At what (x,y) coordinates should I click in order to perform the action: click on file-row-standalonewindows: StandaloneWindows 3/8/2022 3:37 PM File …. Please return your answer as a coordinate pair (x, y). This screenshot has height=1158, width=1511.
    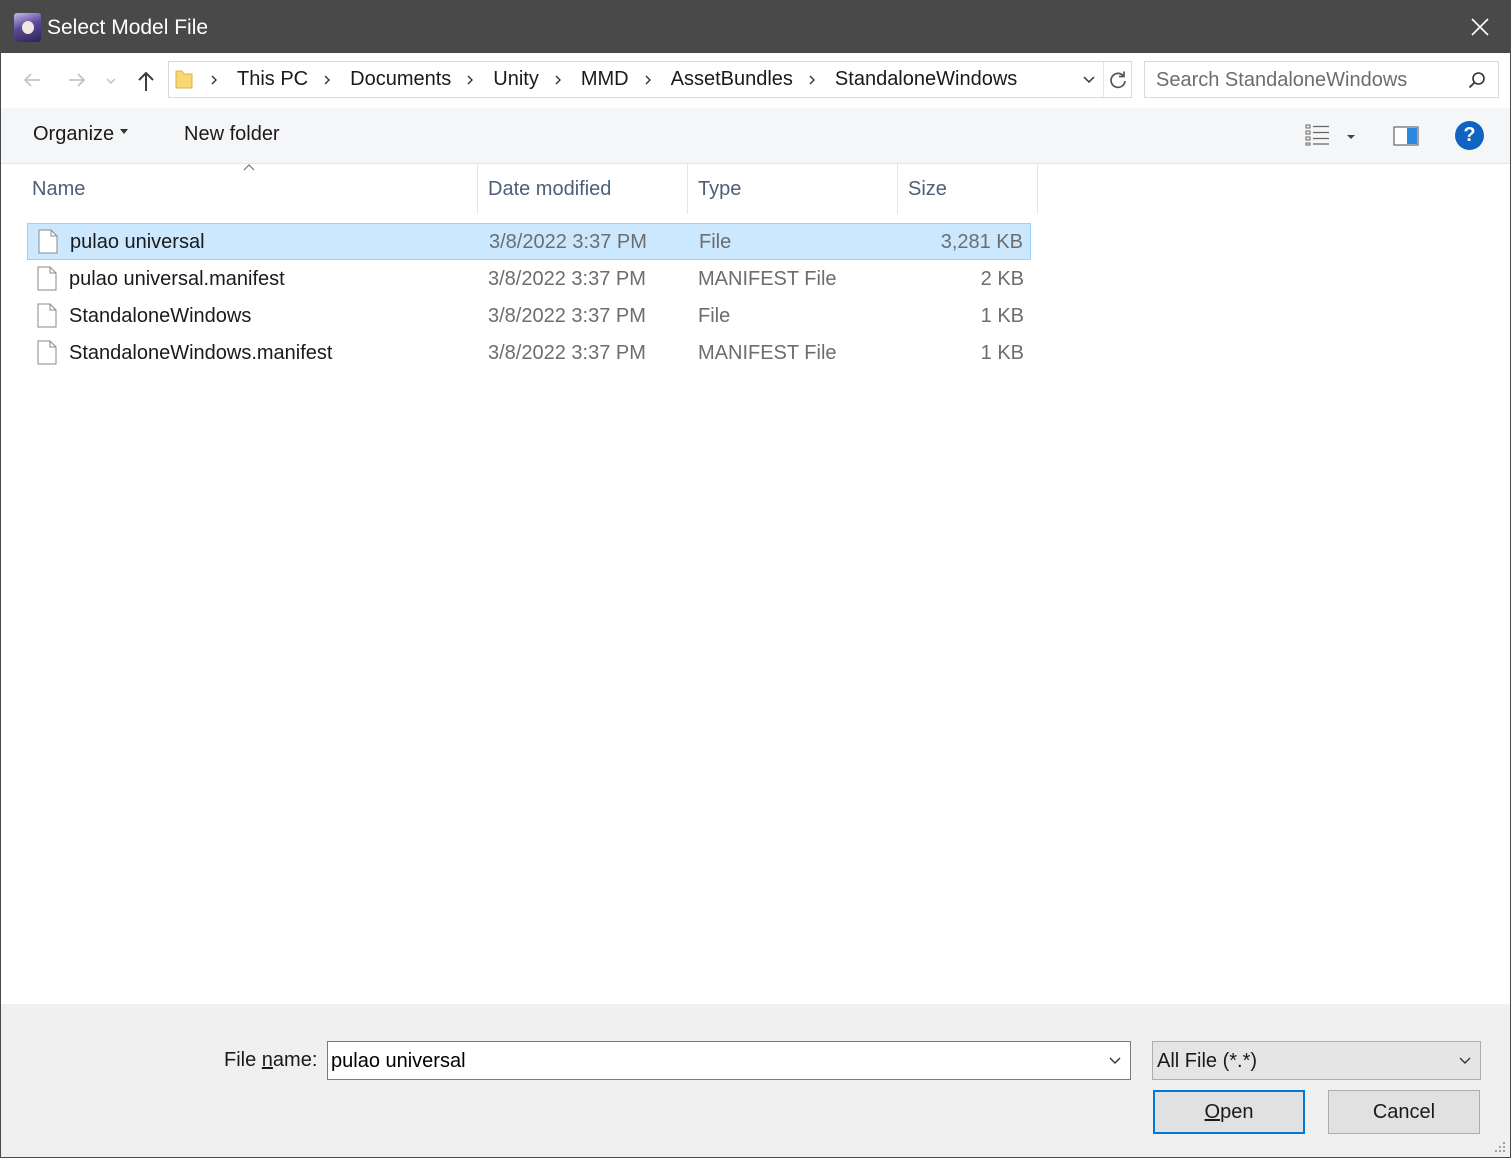
    Looking at the image, I should click on (529, 316).